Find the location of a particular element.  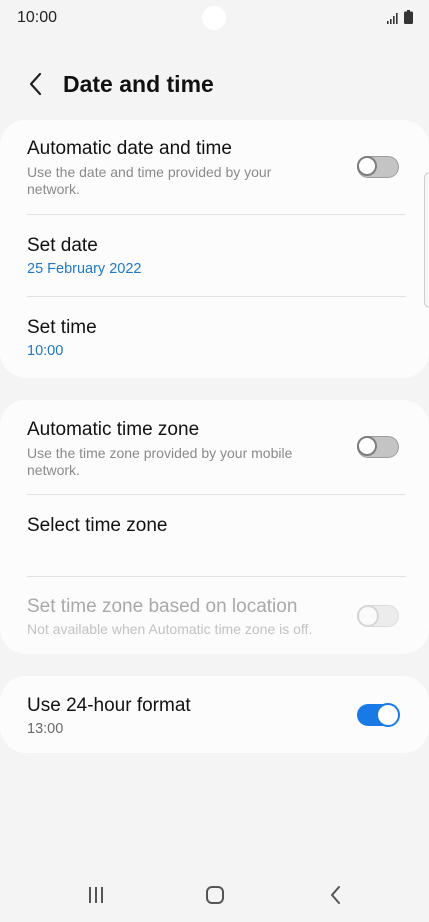

back-button is located at coordinates (36, 84).